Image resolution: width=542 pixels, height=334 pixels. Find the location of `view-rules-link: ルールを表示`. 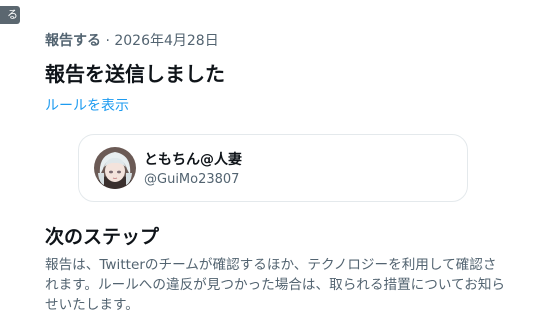

view-rules-link: ルールを表示 is located at coordinates (87, 105).